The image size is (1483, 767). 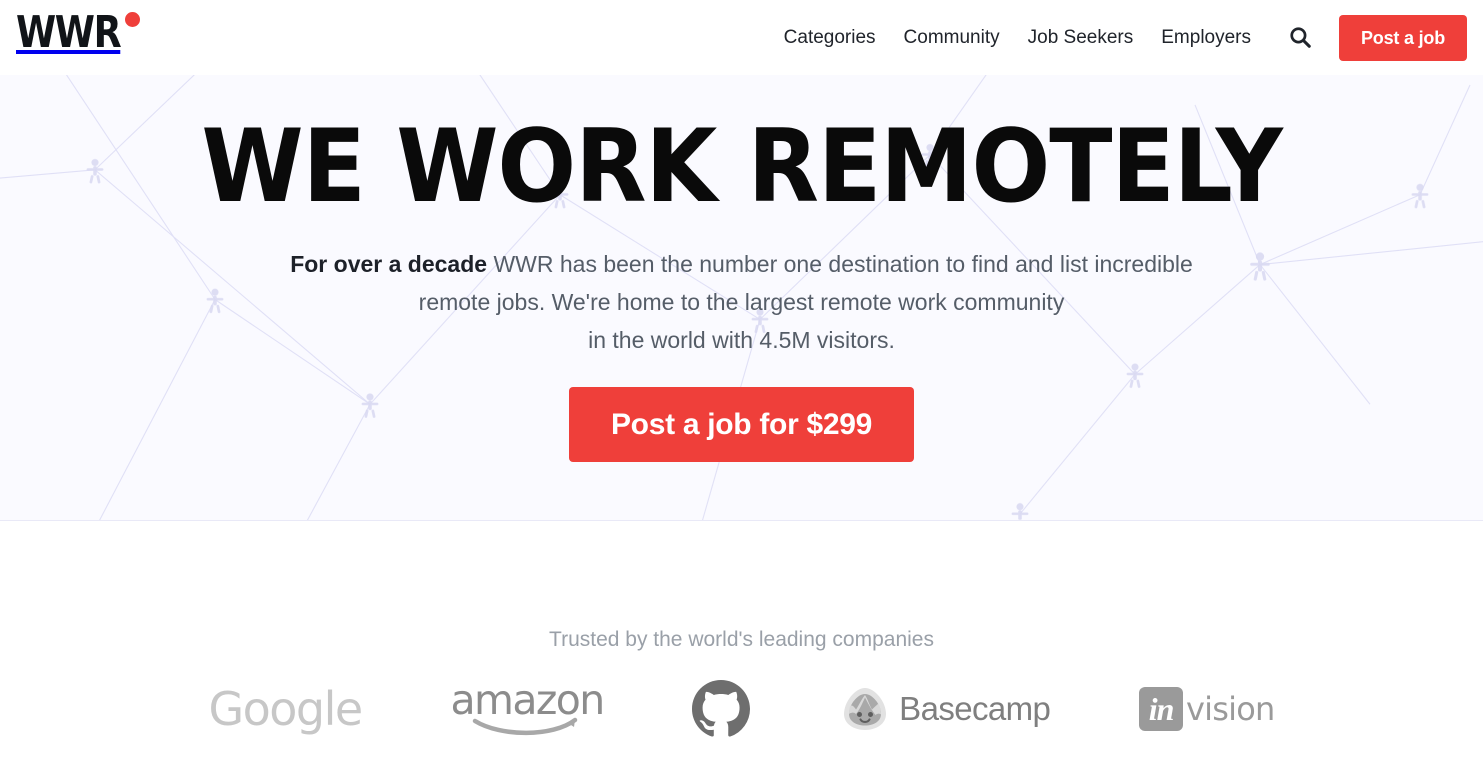 I want to click on company-logo-row: Google amazon Basecamp in vision, so click(x=742, y=709).